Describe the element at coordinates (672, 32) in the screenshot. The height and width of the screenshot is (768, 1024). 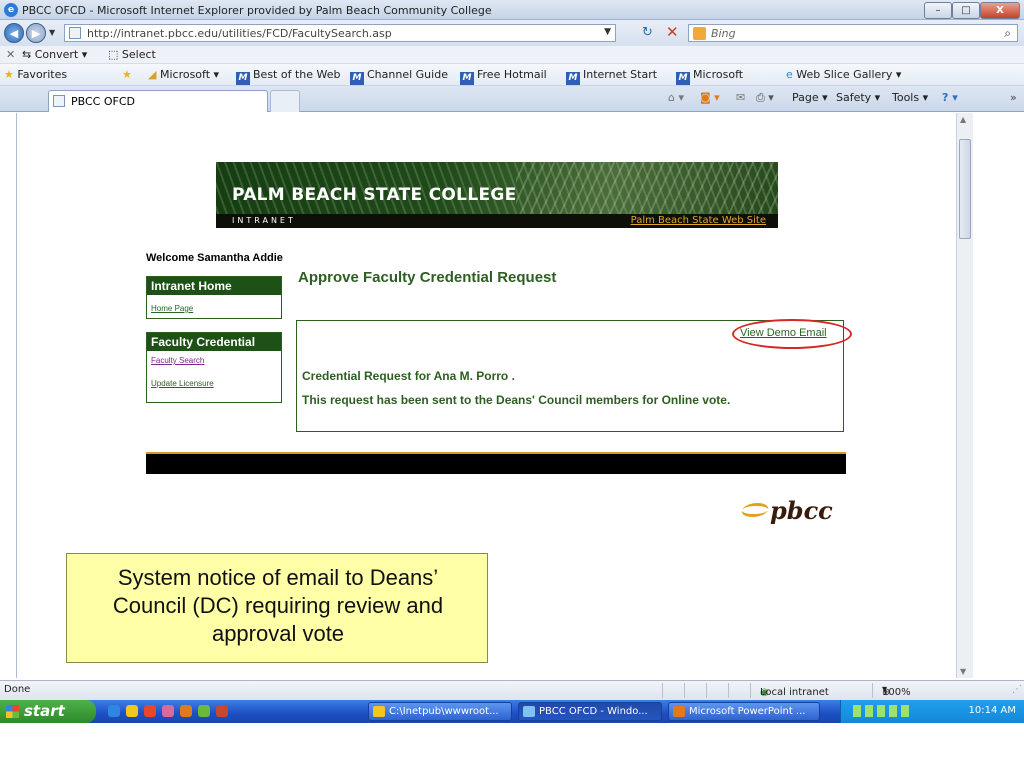
I see `stop-icon: ✕` at that location.